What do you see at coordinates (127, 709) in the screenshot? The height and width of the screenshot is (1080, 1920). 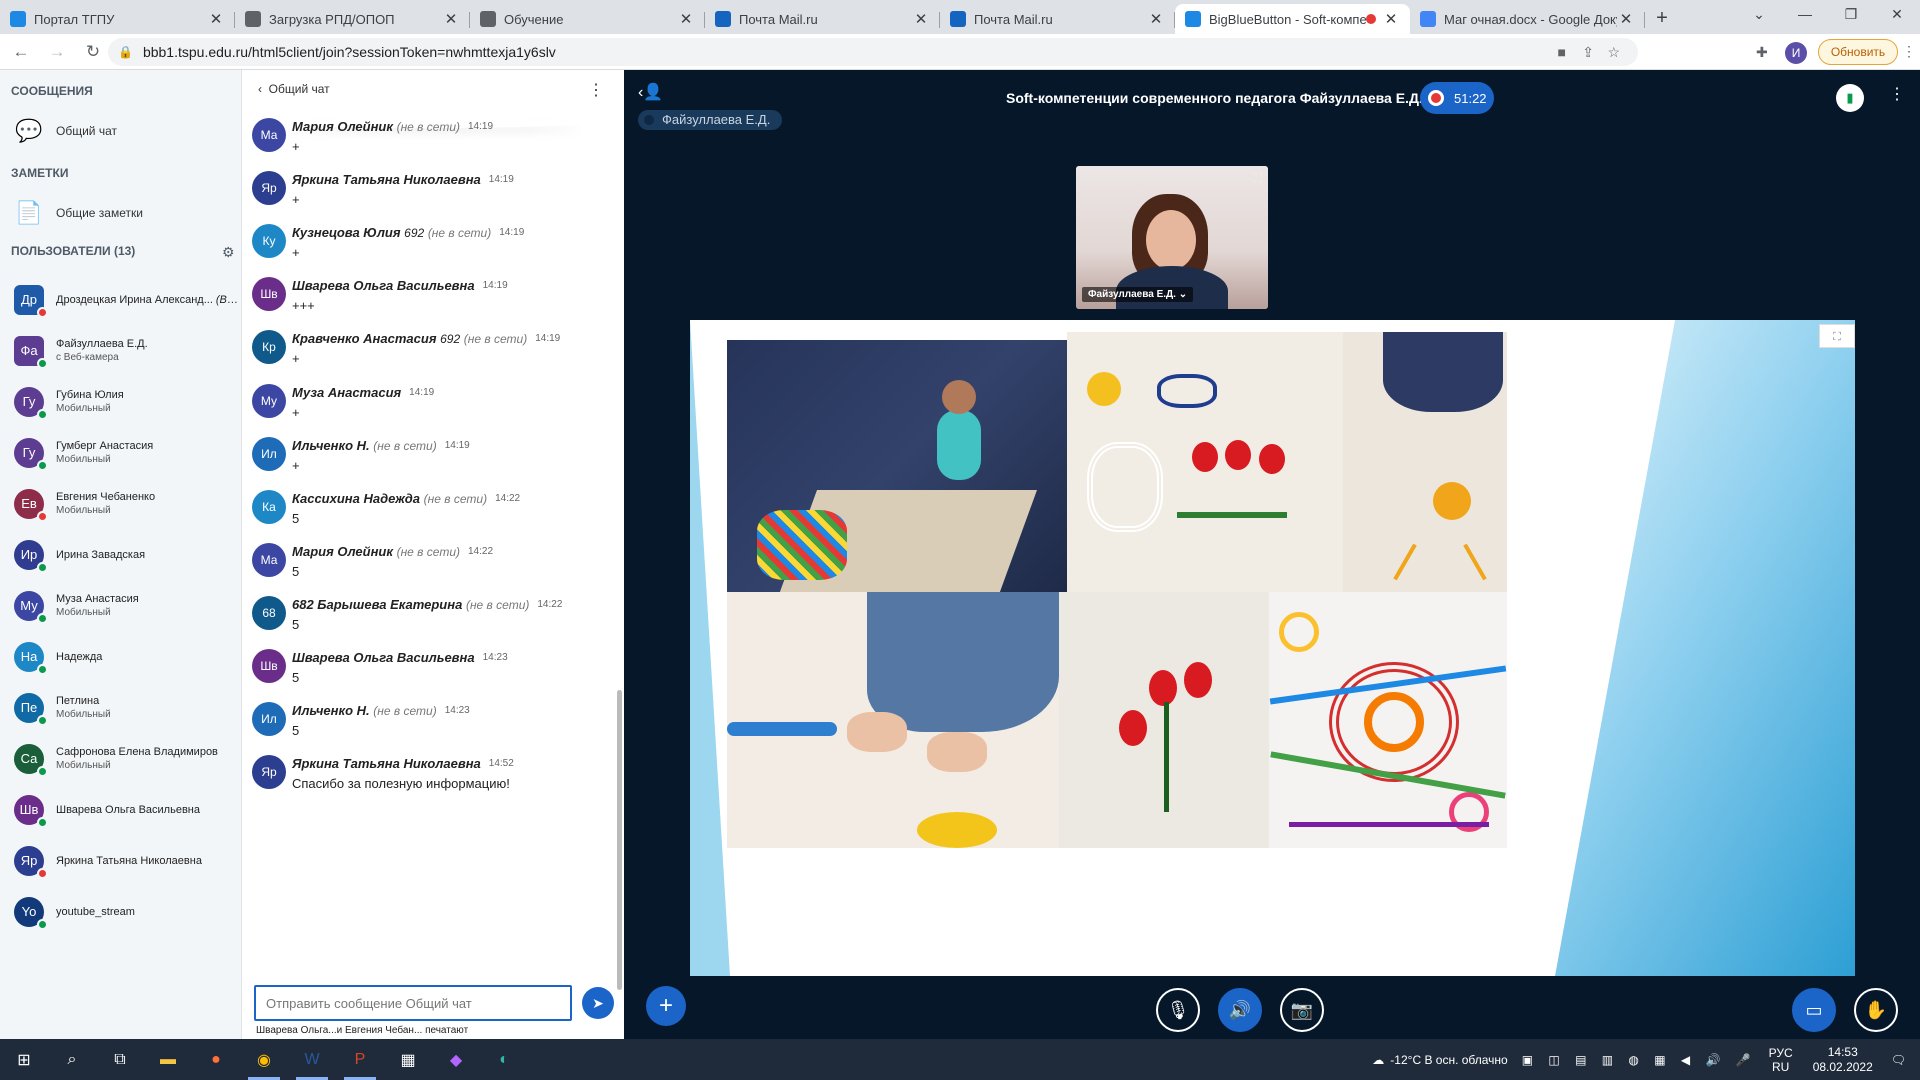 I see `user-list-item: Пе Петлина Мобильный` at bounding box center [127, 709].